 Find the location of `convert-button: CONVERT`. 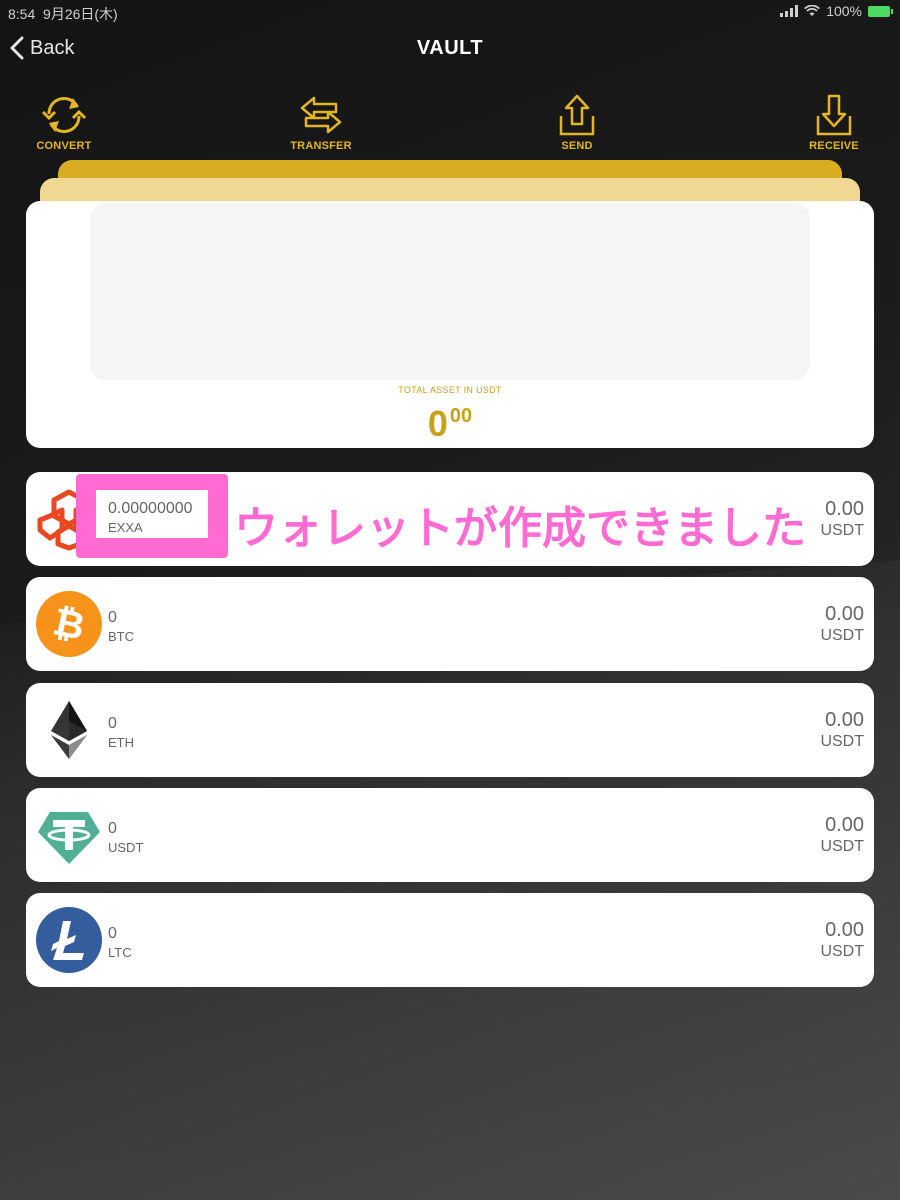

convert-button: CONVERT is located at coordinates (64, 122).